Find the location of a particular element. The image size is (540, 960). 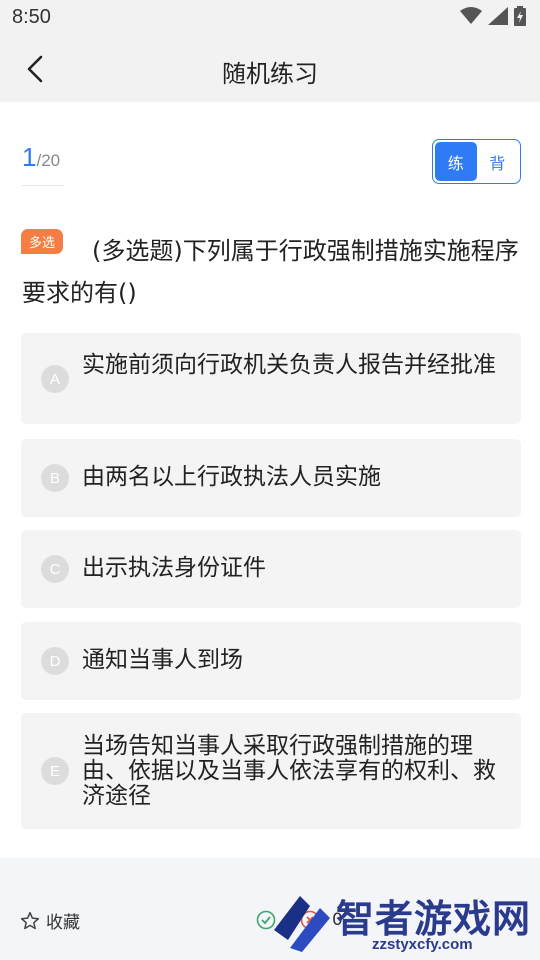

star-icon is located at coordinates (30, 920).